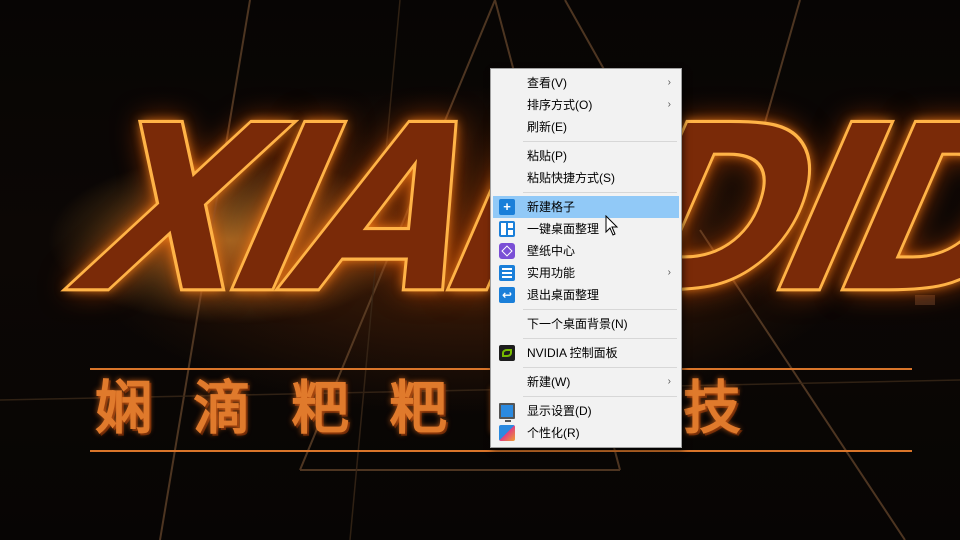 This screenshot has height=540, width=960. I want to click on menu-item-label: 查看(V), so click(547, 83).